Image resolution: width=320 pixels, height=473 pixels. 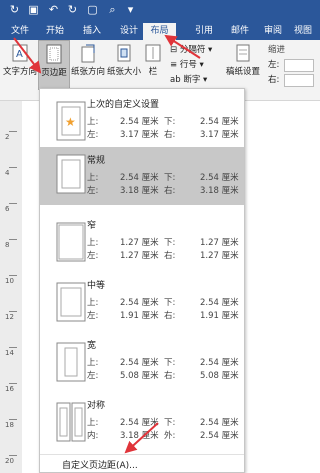 I want to click on indent-left-label: 左:, so click(x=274, y=65).